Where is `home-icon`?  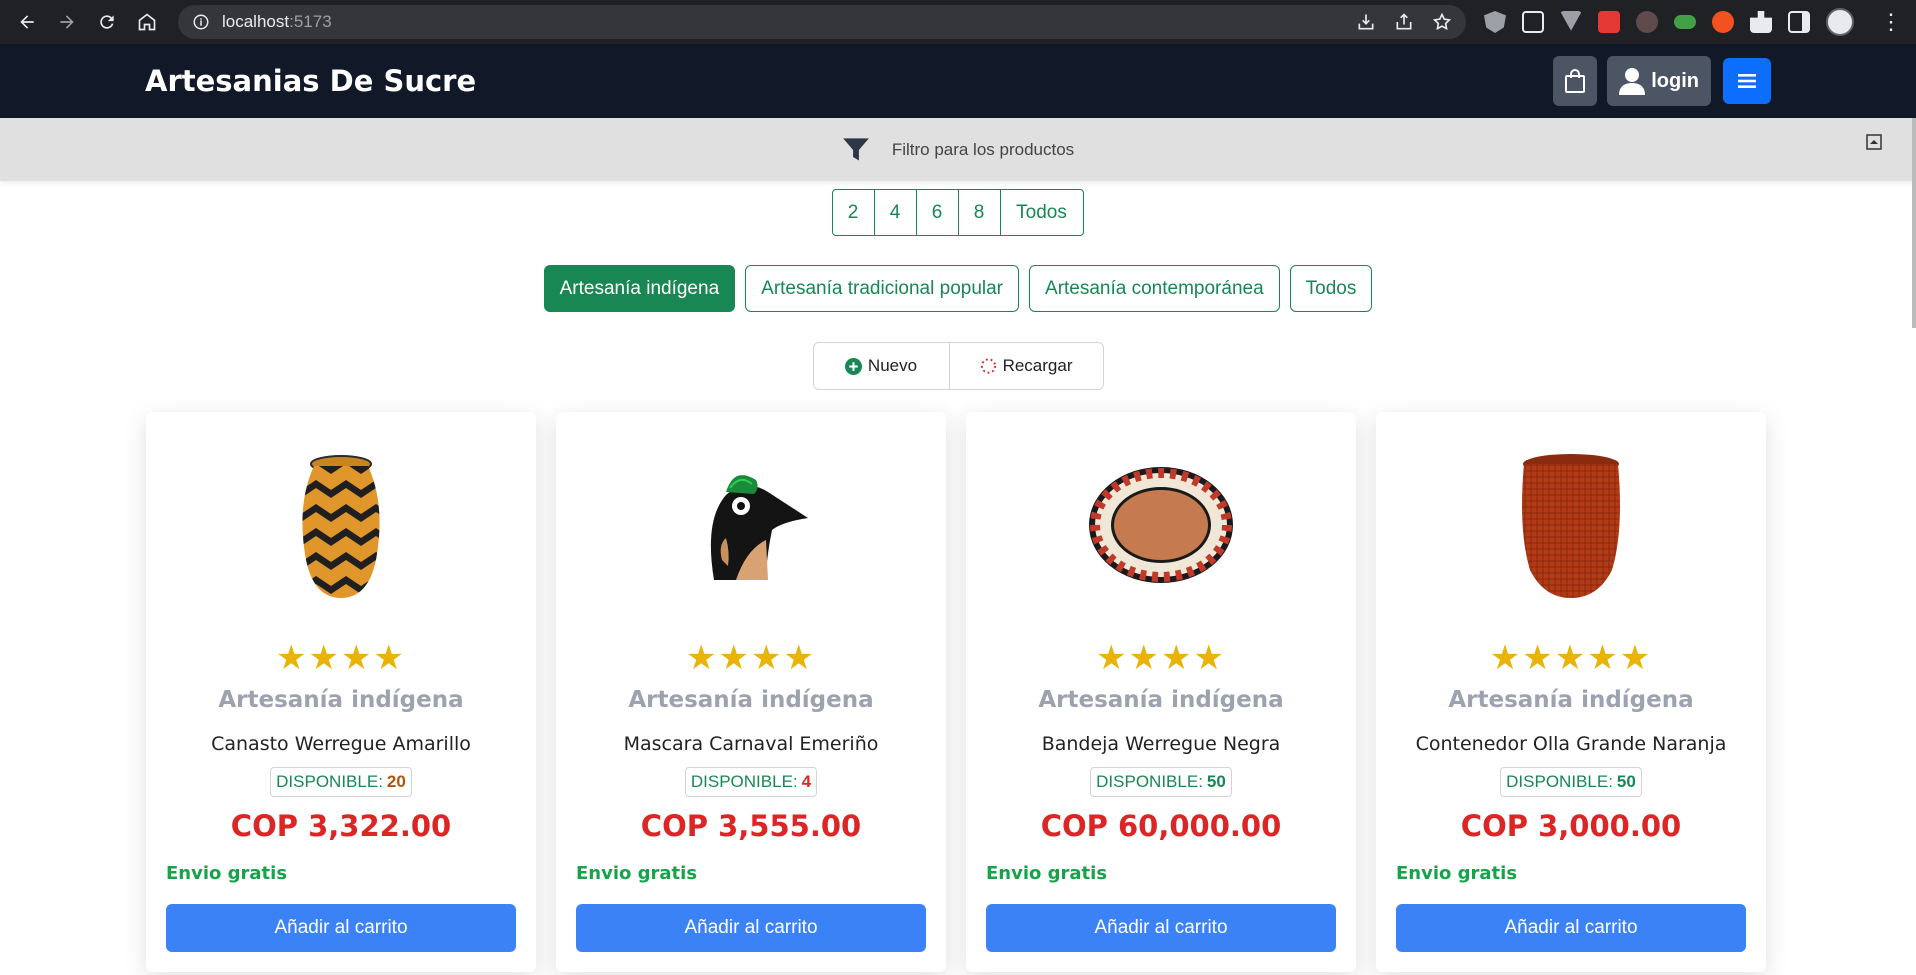
home-icon is located at coordinates (147, 22).